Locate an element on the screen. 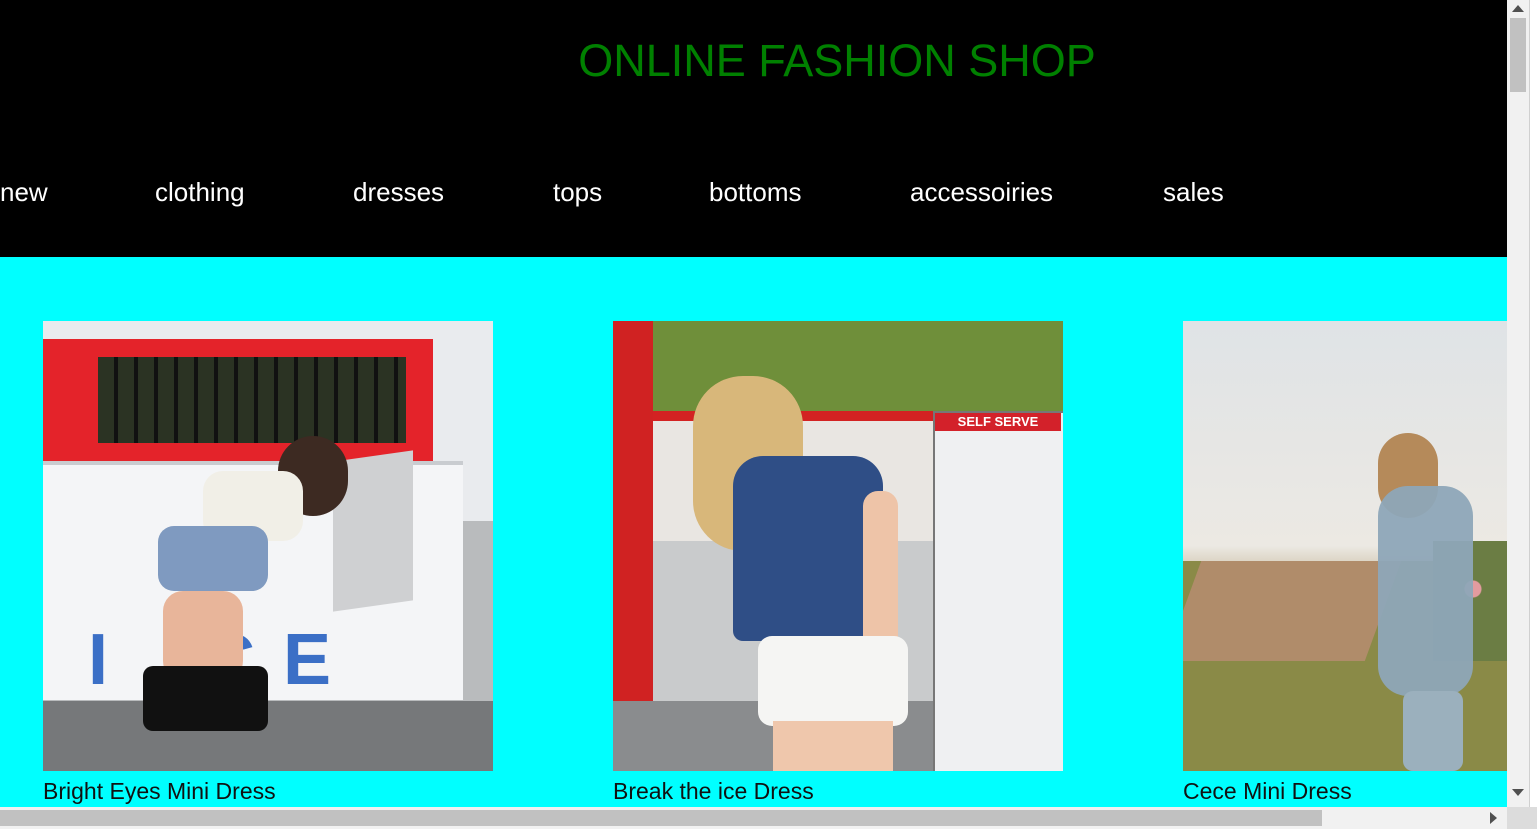  horizontal-scrollbar is located at coordinates (753, 818).